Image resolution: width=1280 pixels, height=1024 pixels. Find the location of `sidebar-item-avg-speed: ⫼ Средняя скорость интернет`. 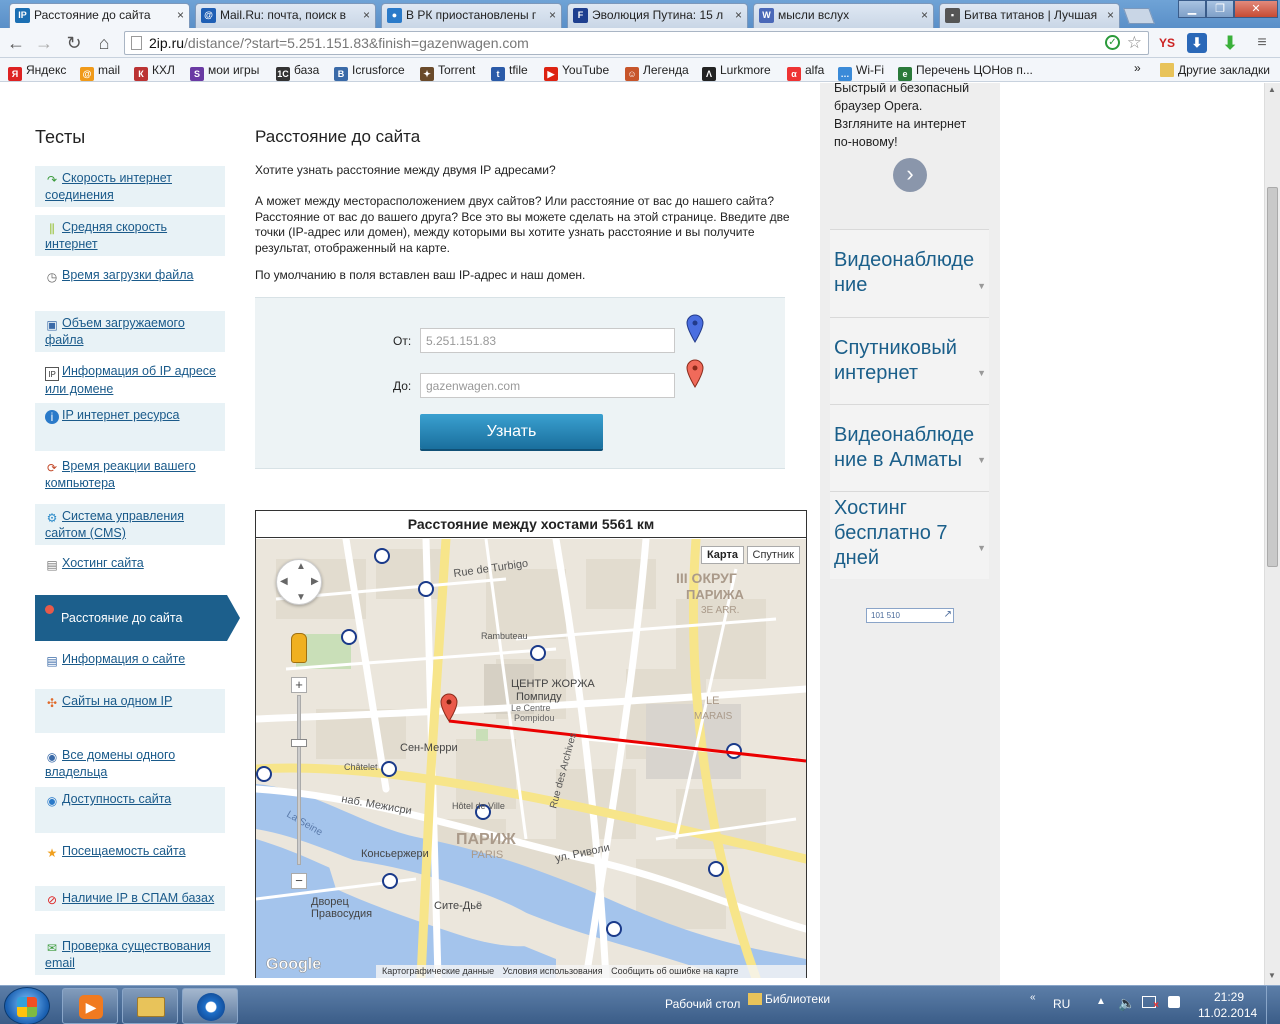

sidebar-item-avg-speed: ⫼ Средняя скорость интернет is located at coordinates (130, 235).